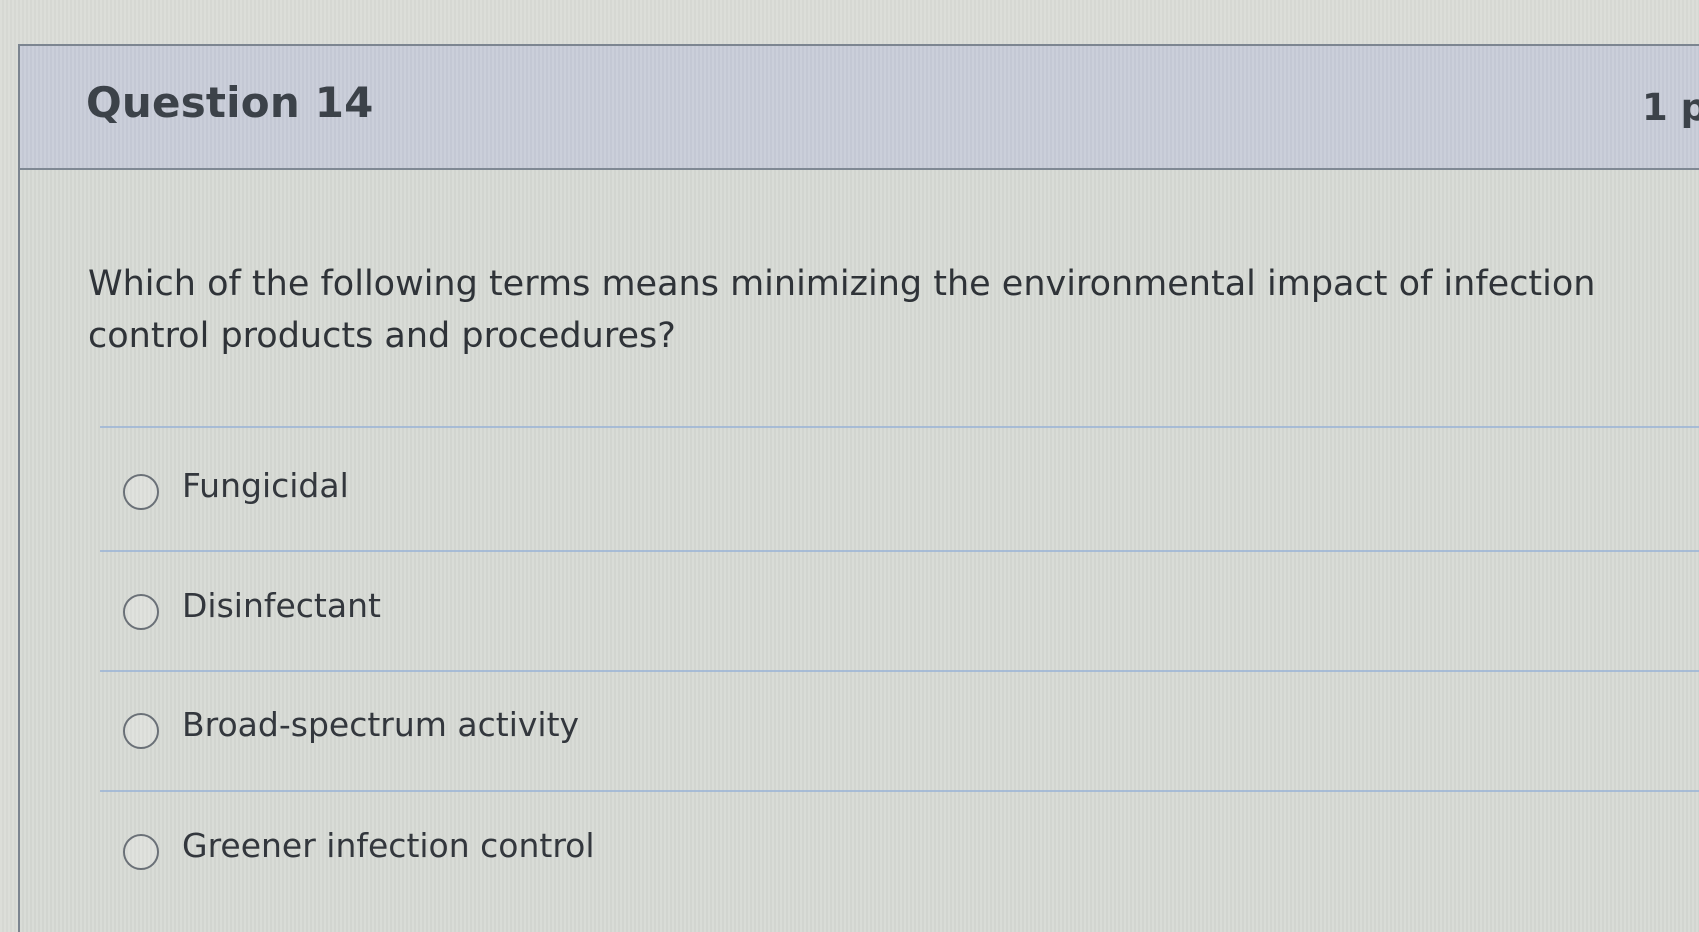 This screenshot has height=932, width=1699. Describe the element at coordinates (550, 495) in the screenshot. I see `answer-option-fungicidal: Fungicidal` at that location.